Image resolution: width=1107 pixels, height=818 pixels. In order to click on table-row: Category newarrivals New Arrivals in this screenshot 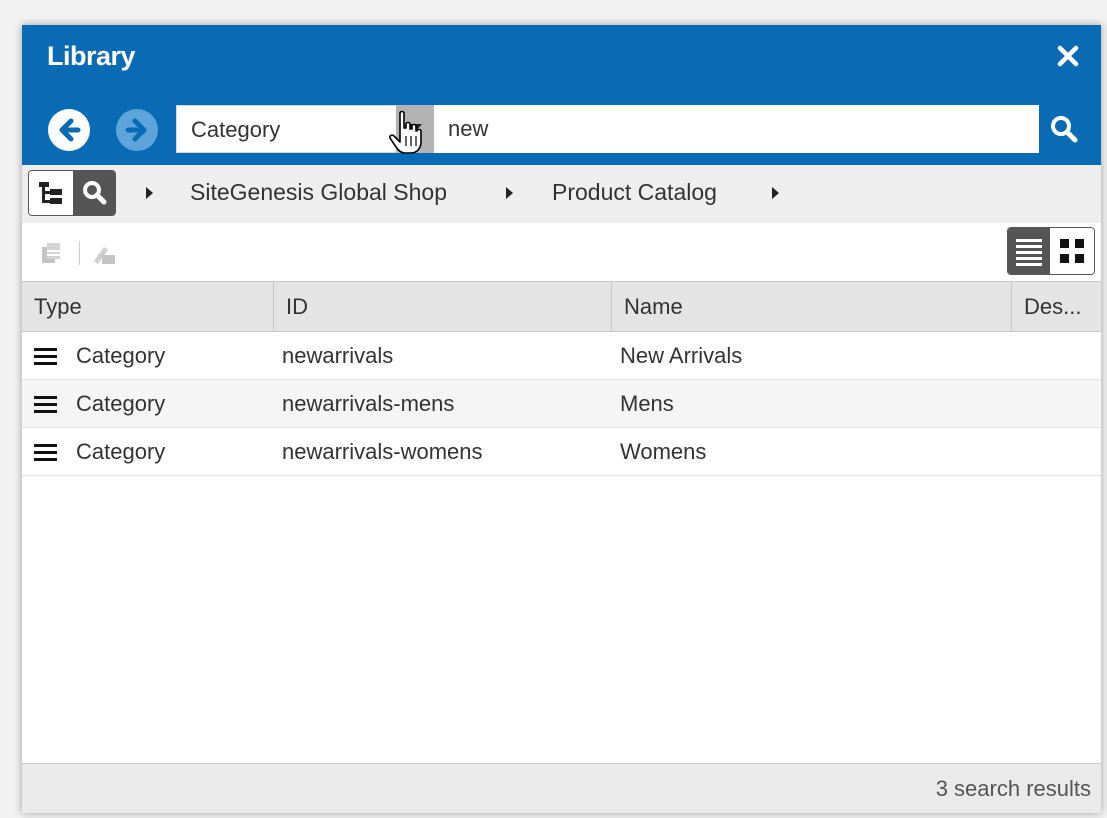, I will do `click(561, 356)`.